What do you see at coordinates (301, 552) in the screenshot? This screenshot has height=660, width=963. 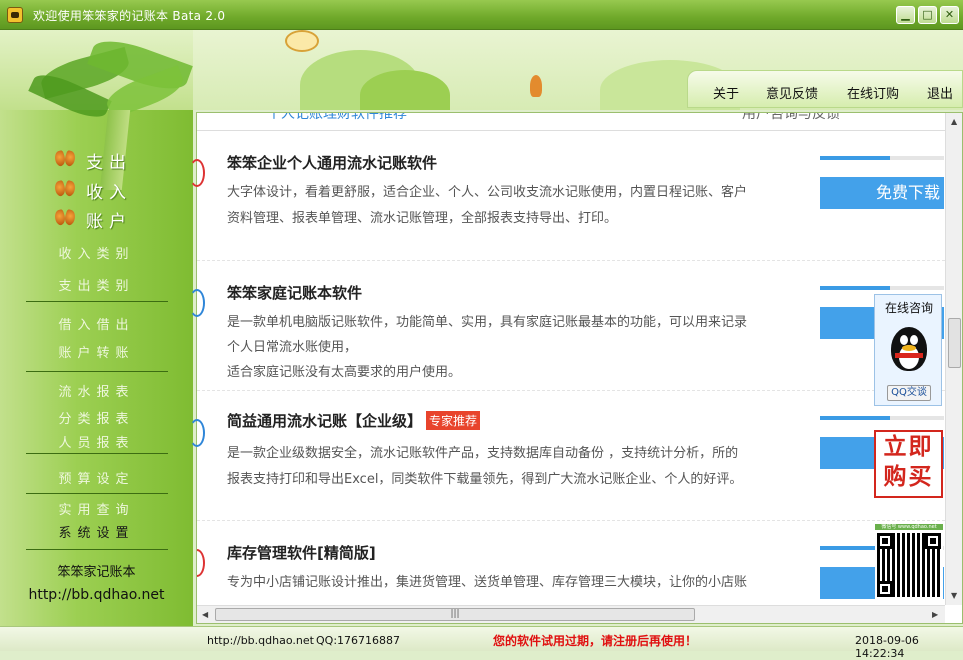 I see `product-title: 库存管理软件[精简版]` at bounding box center [301, 552].